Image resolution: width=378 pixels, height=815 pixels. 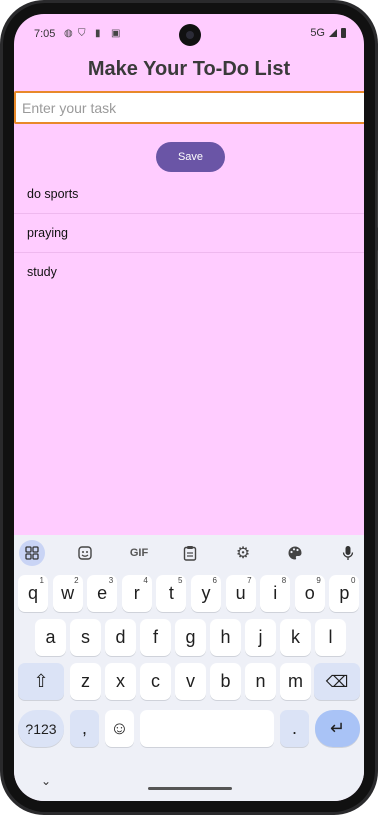 What do you see at coordinates (295, 681) in the screenshot?
I see `key-m: m` at bounding box center [295, 681].